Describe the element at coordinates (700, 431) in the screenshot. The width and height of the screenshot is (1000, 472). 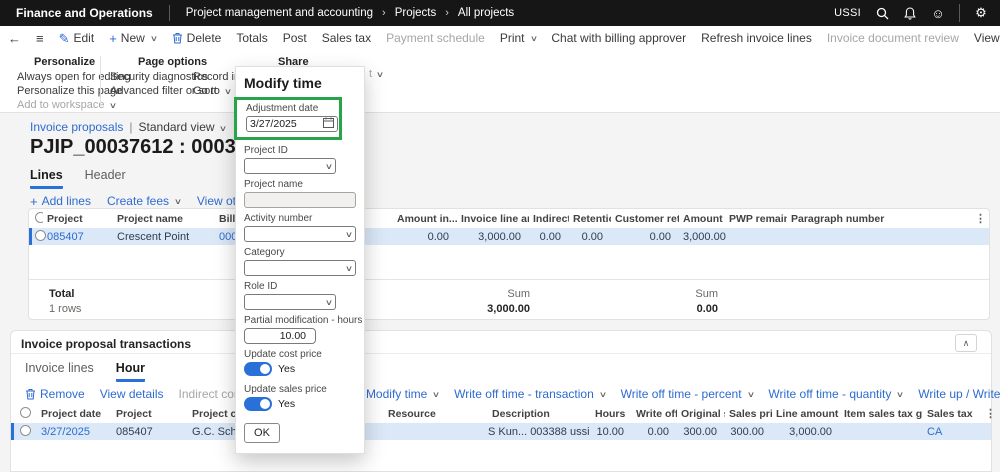
I see `cell-original-sales: 300.00` at that location.